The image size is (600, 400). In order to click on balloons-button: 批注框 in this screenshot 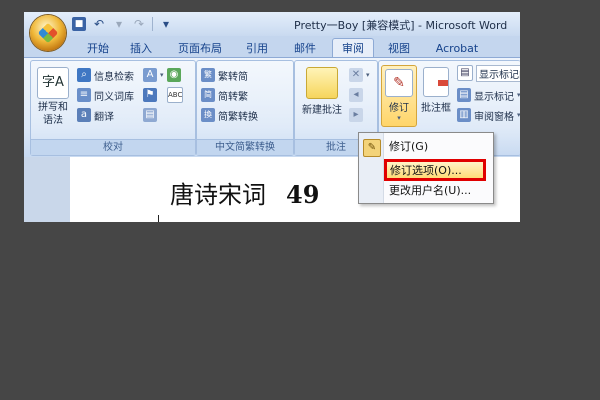, I will do `click(436, 90)`.